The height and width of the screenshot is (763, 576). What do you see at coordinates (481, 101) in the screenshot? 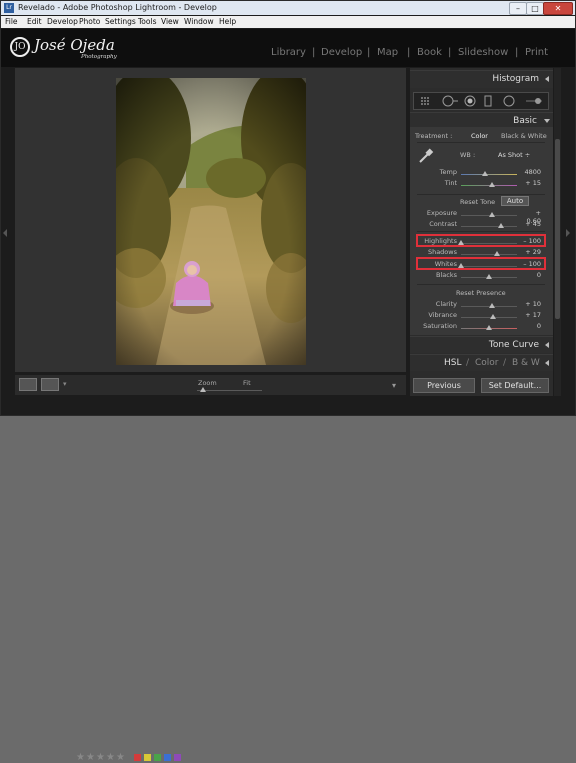
I see `tool-strip` at bounding box center [481, 101].